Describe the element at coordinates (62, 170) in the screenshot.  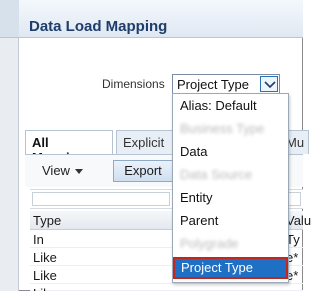
I see `view-menu-button: View` at that location.